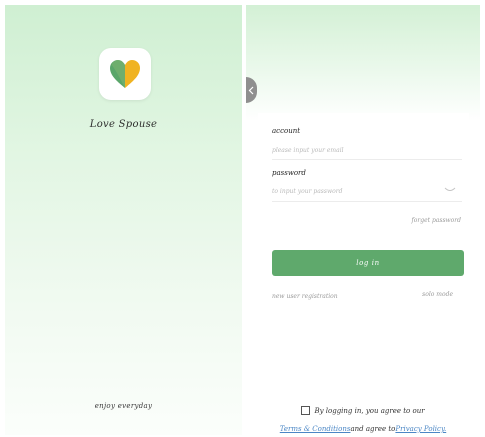  What do you see at coordinates (289, 173) in the screenshot?
I see `password-label: password` at bounding box center [289, 173].